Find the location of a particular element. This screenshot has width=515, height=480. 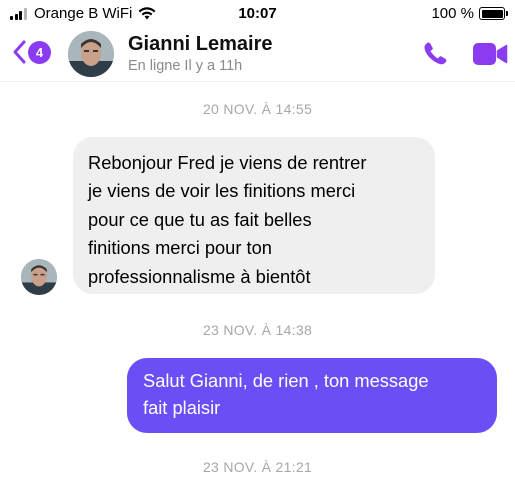

video-camera-icon is located at coordinates (490, 54).